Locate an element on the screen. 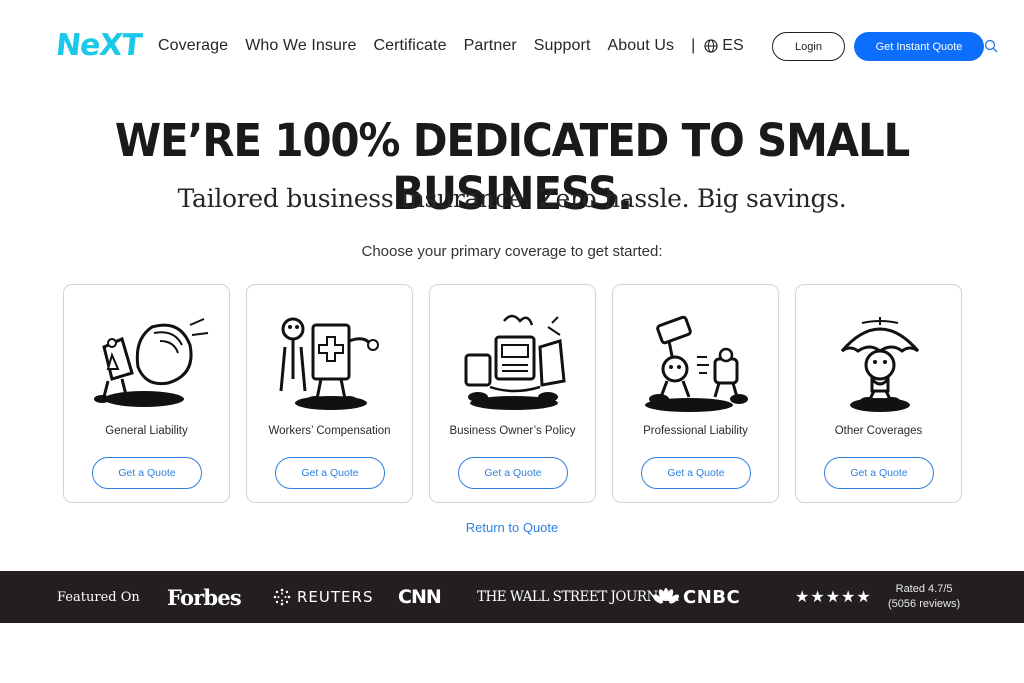  next-logo: NeXT is located at coordinates (98, 45).